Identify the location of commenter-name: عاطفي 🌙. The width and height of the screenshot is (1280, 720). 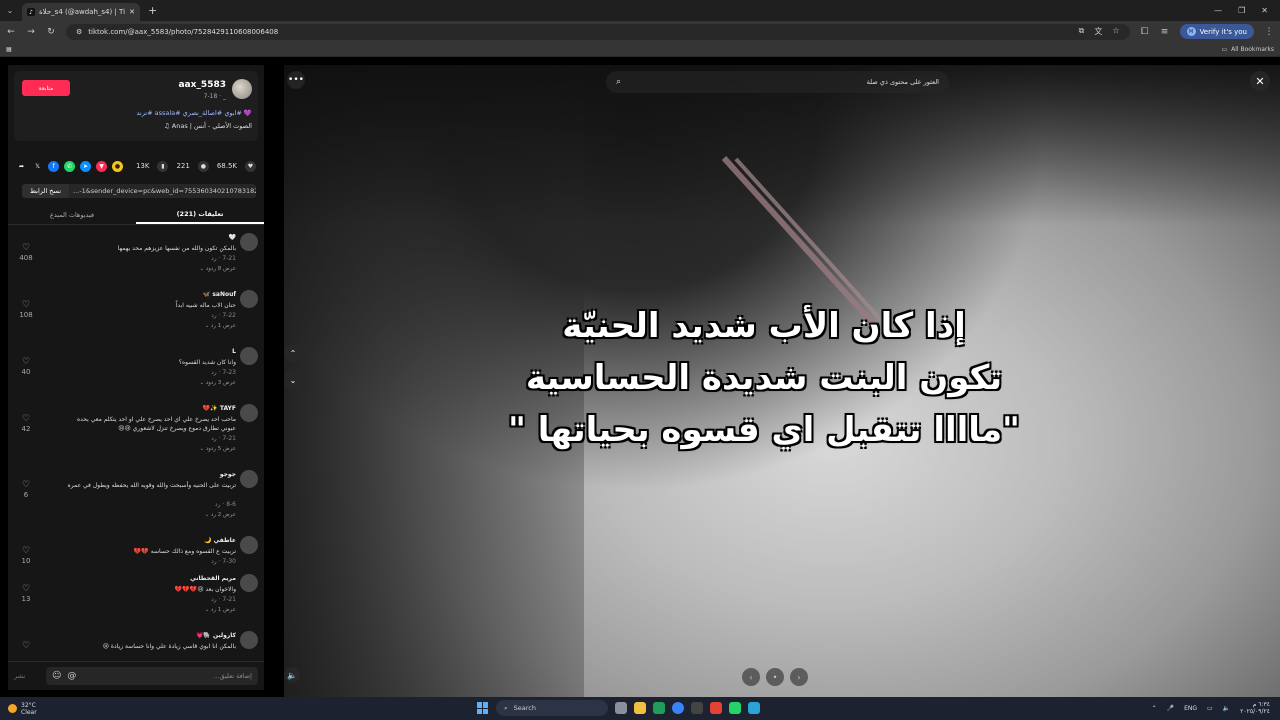
(220, 540).